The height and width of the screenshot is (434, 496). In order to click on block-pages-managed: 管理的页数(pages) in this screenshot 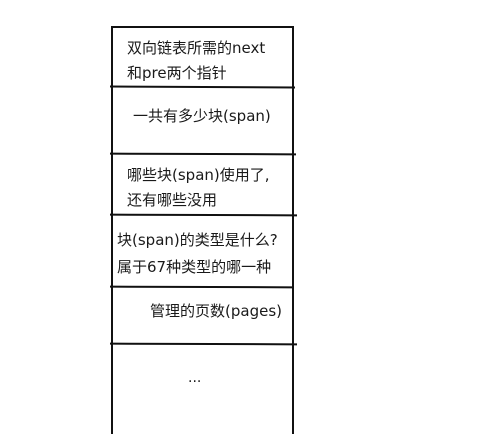, I will do `click(216, 311)`.